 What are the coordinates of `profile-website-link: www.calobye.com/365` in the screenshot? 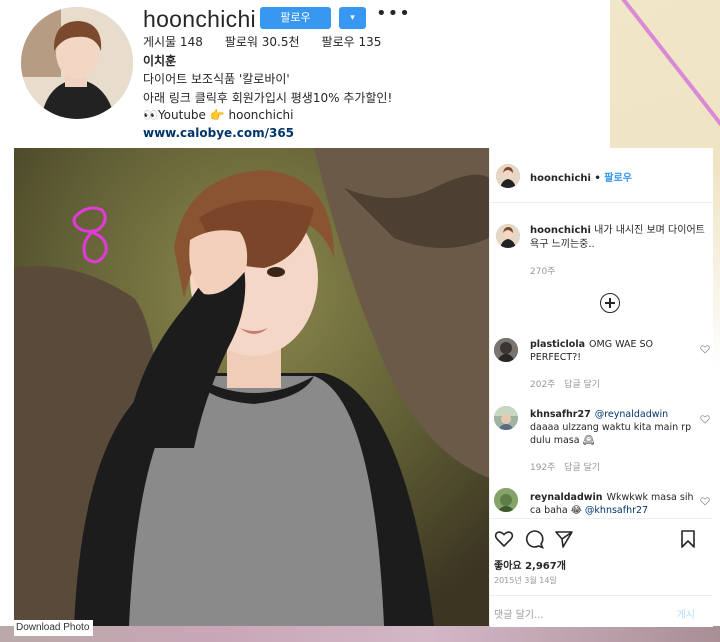 It's located at (218, 133).